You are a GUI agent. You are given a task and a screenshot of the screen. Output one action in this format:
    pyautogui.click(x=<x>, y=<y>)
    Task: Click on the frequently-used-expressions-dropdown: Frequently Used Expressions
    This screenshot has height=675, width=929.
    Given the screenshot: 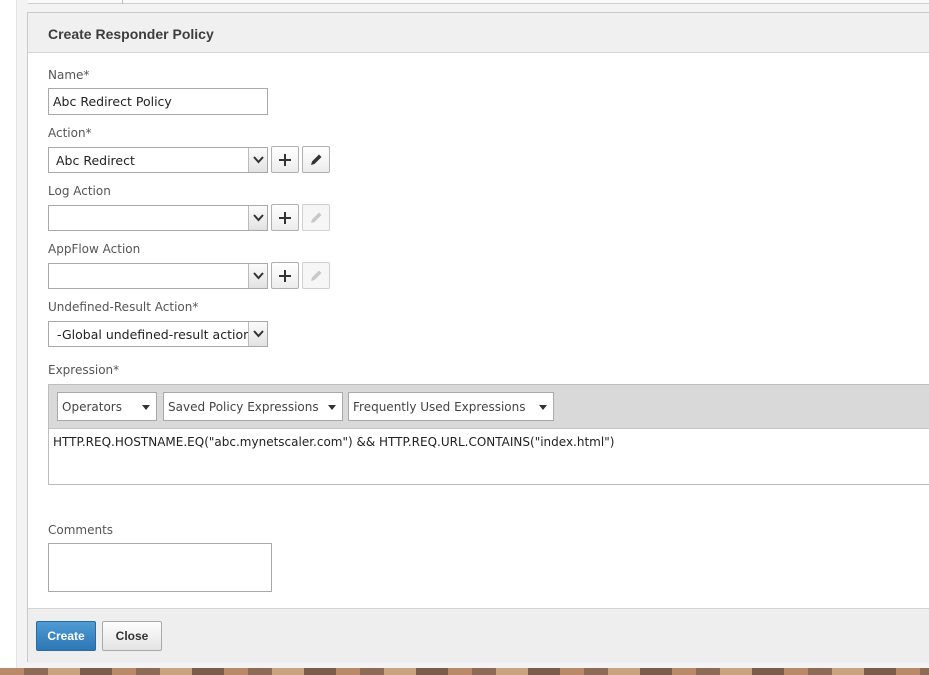 What is the action you would take?
    pyautogui.click(x=451, y=406)
    